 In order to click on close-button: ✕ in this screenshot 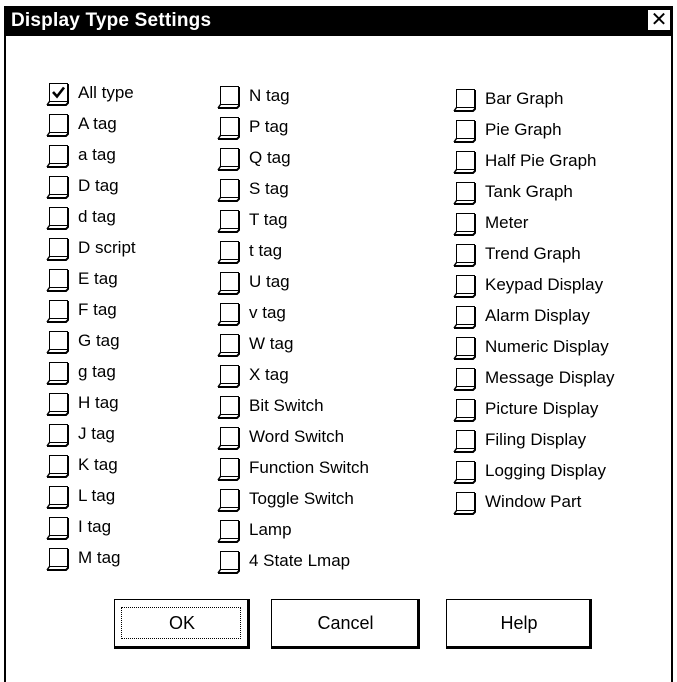, I will do `click(659, 20)`.